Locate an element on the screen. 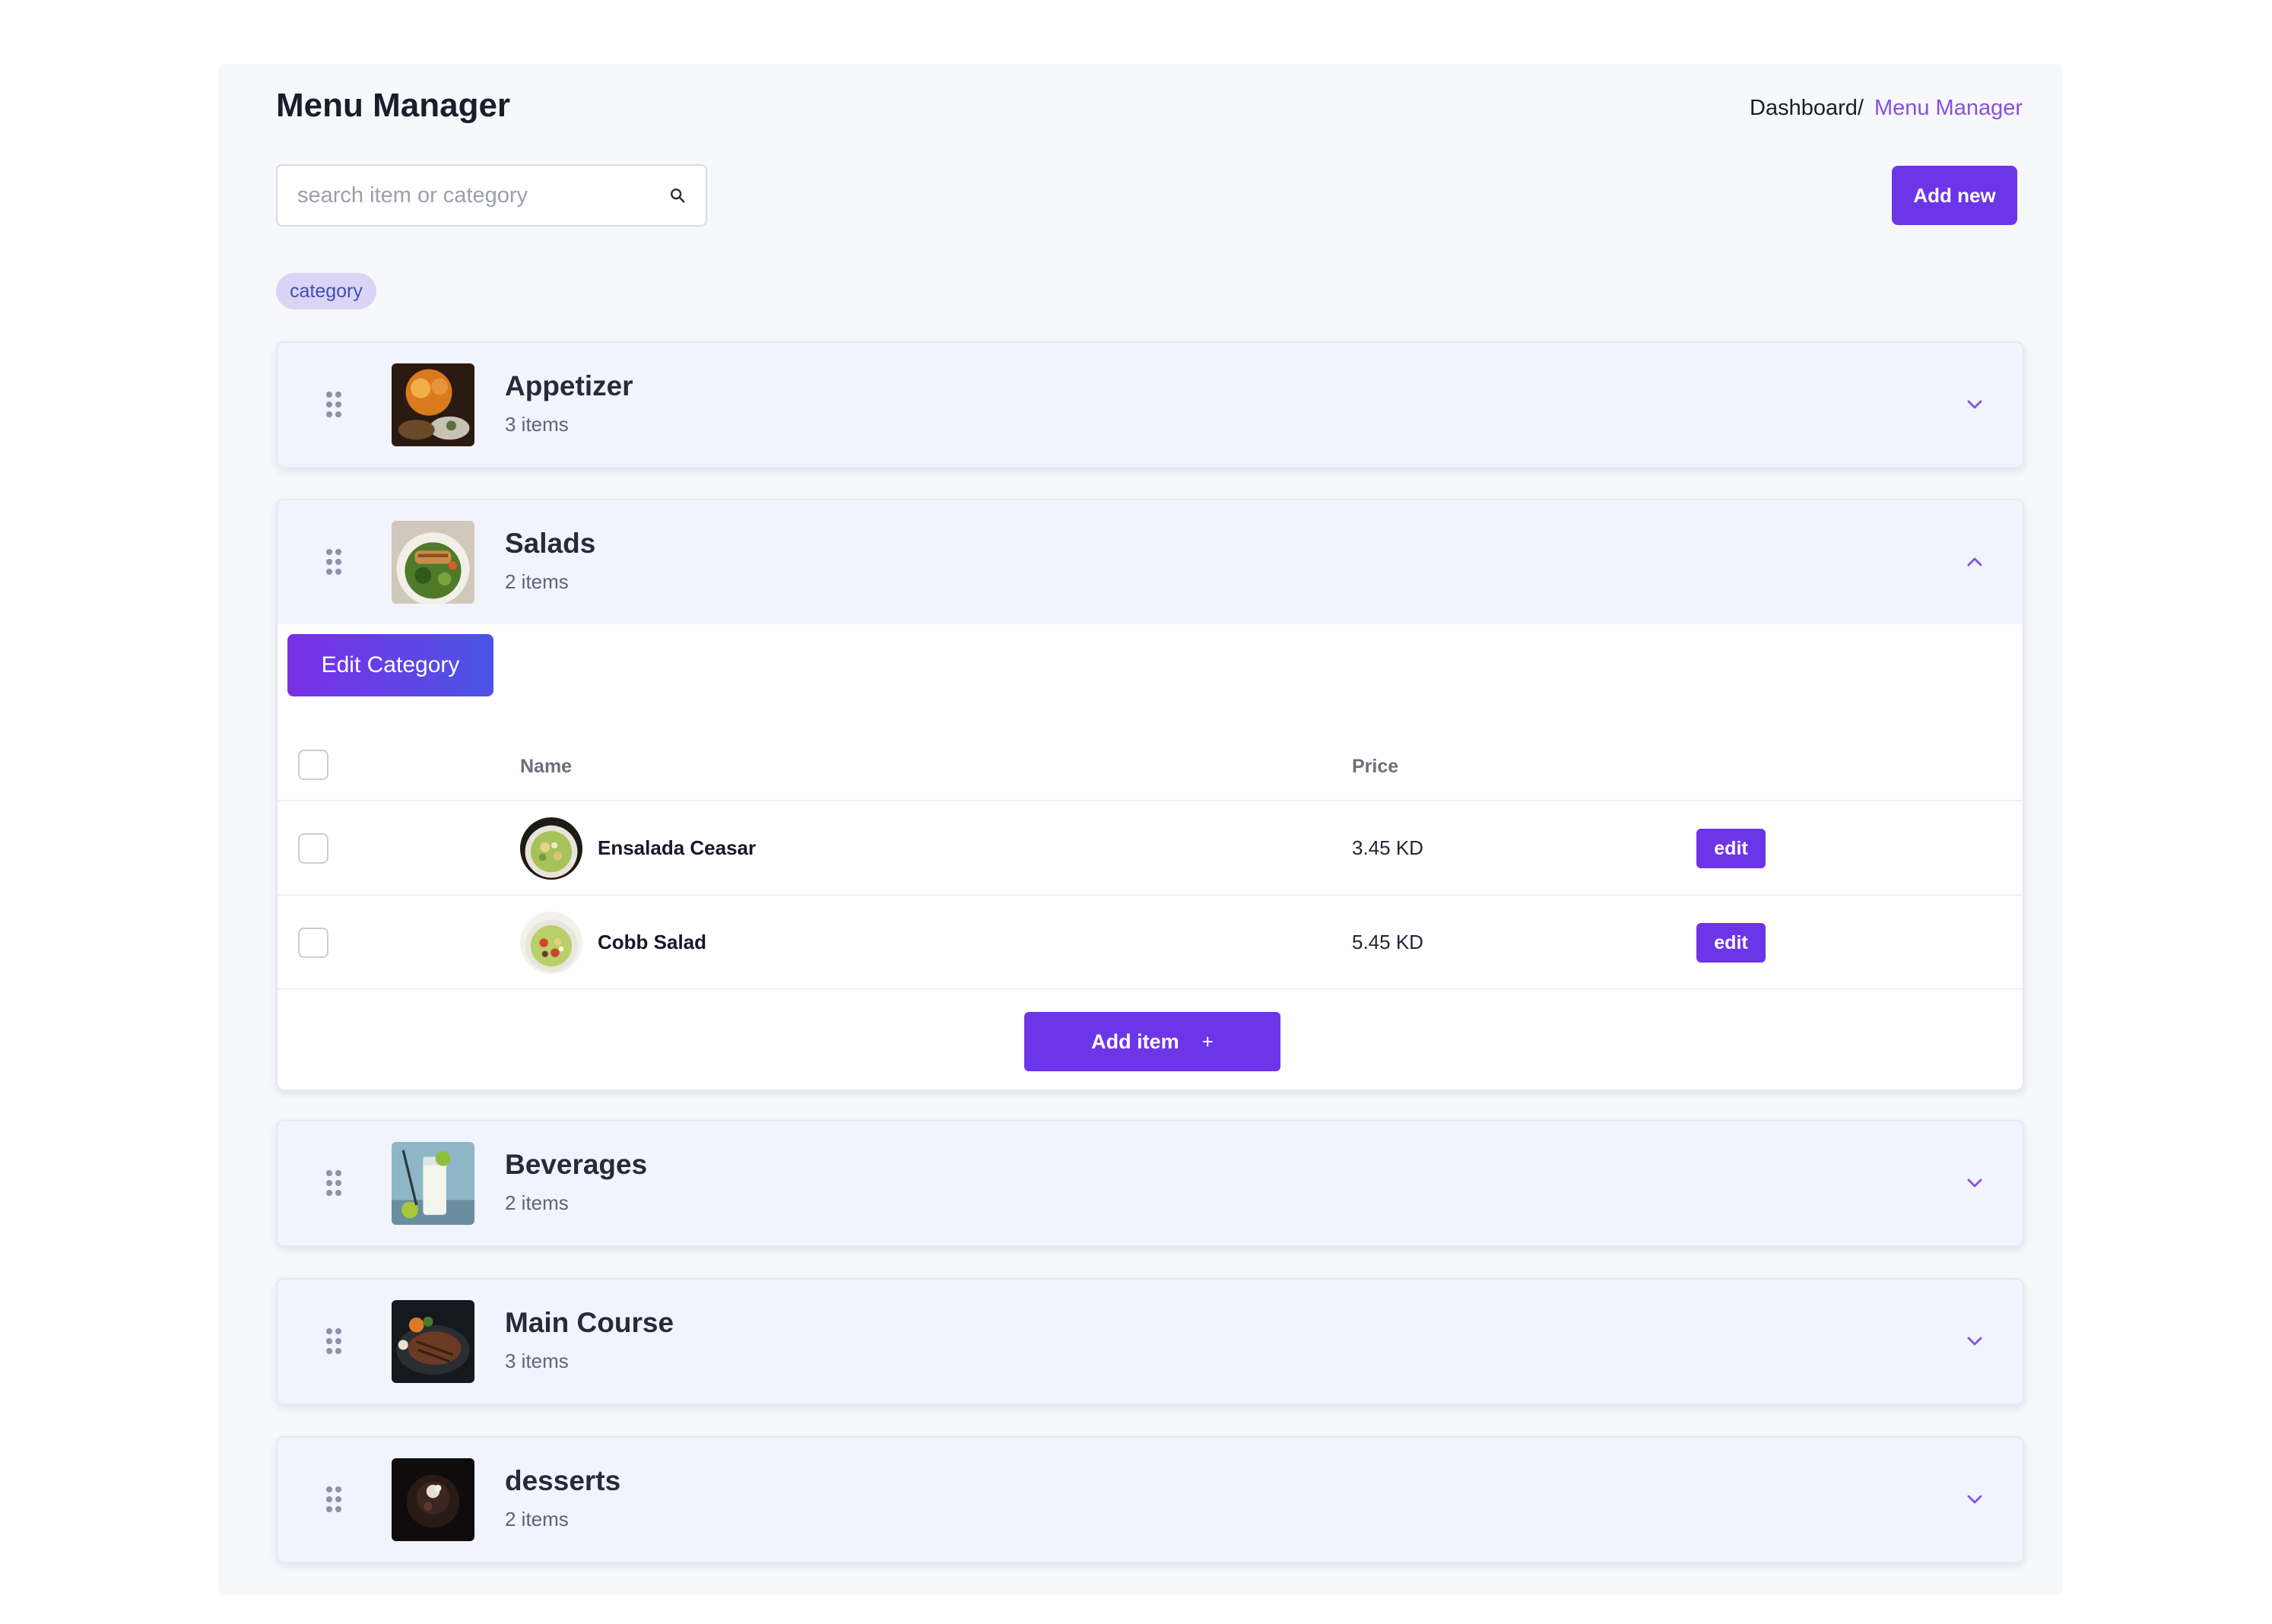 This screenshot has height=1624, width=2272. main-course-thumbnail is located at coordinates (433, 1341).